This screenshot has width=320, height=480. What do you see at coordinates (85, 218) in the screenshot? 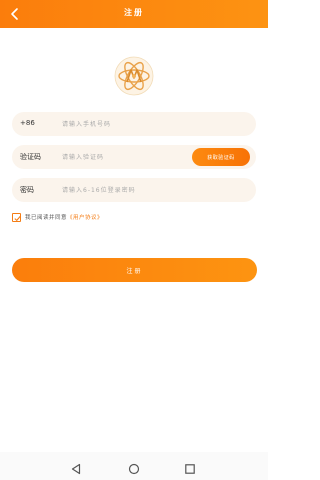
I see `user-agreement-link: 《用户协议》` at bounding box center [85, 218].